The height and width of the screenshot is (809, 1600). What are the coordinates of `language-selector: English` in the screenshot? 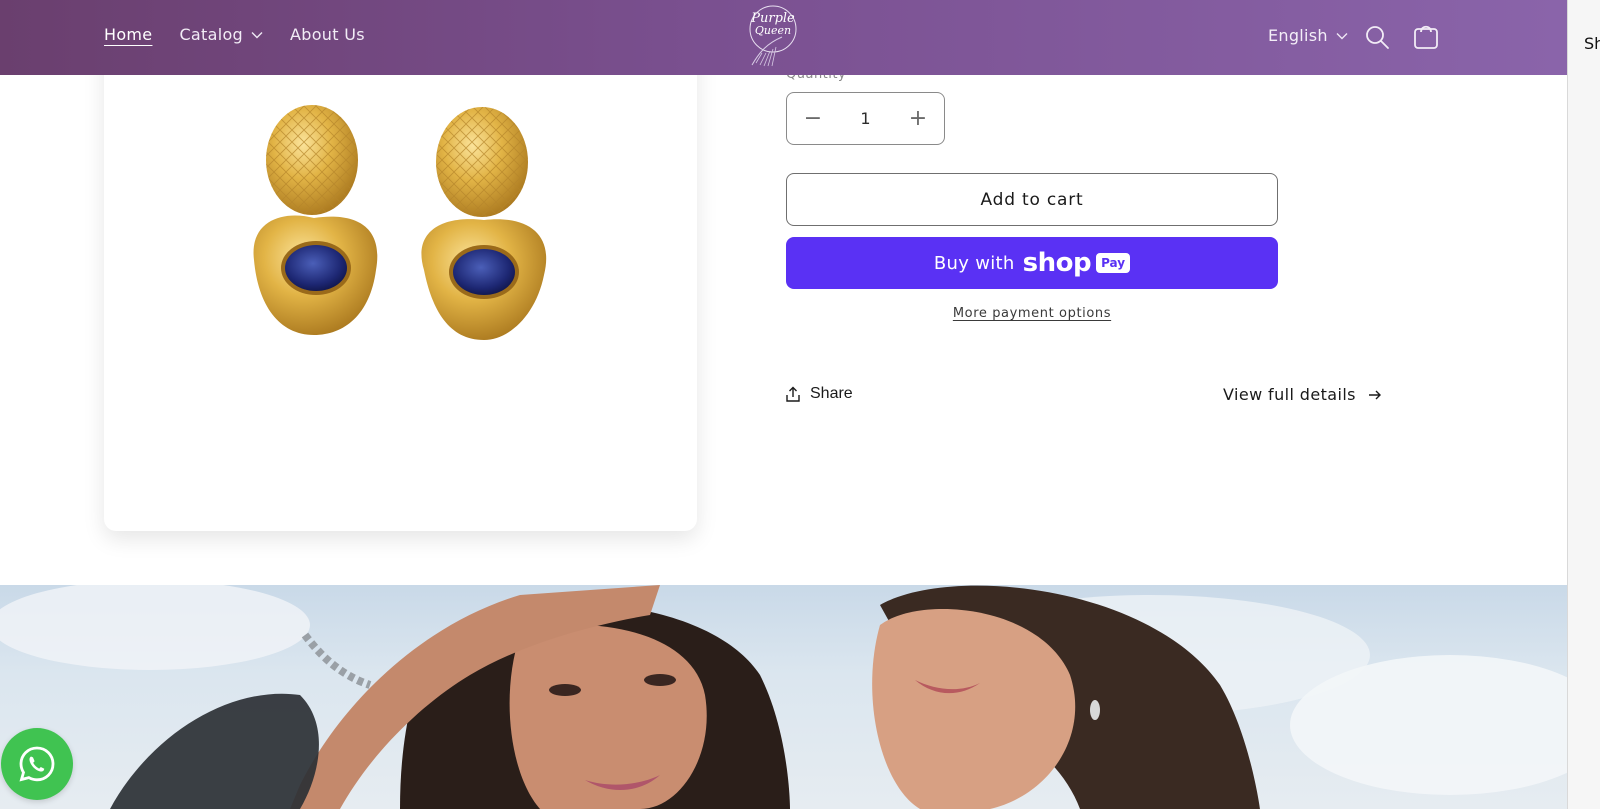 It's located at (1308, 35).